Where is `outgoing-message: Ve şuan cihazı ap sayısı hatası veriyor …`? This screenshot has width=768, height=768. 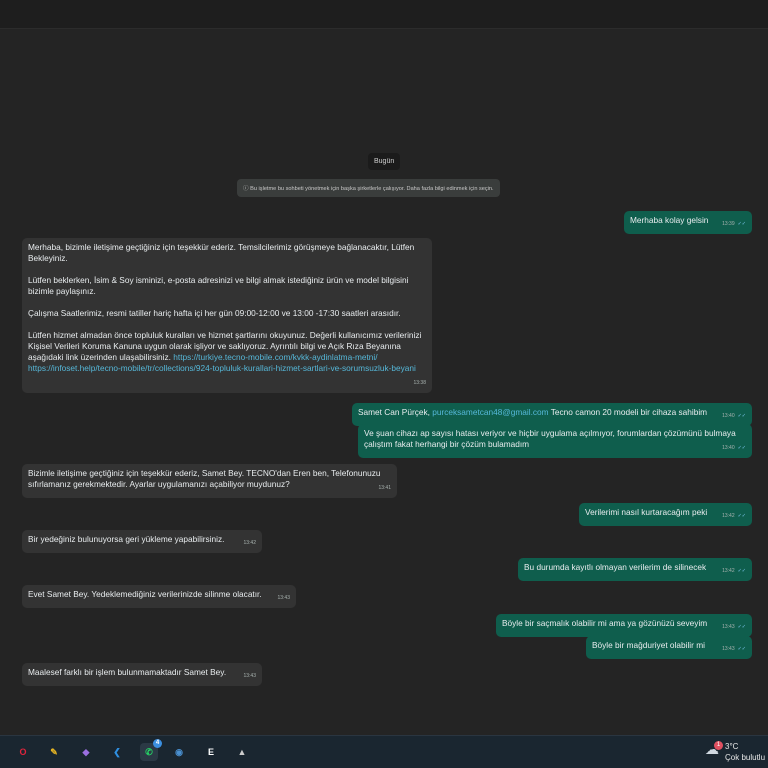 outgoing-message: Ve şuan cihazı ap sayısı hatası veriyor … is located at coordinates (555, 441).